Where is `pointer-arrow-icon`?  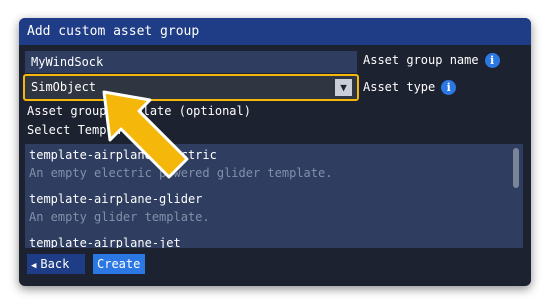 pointer-arrow-icon is located at coordinates (145, 134).